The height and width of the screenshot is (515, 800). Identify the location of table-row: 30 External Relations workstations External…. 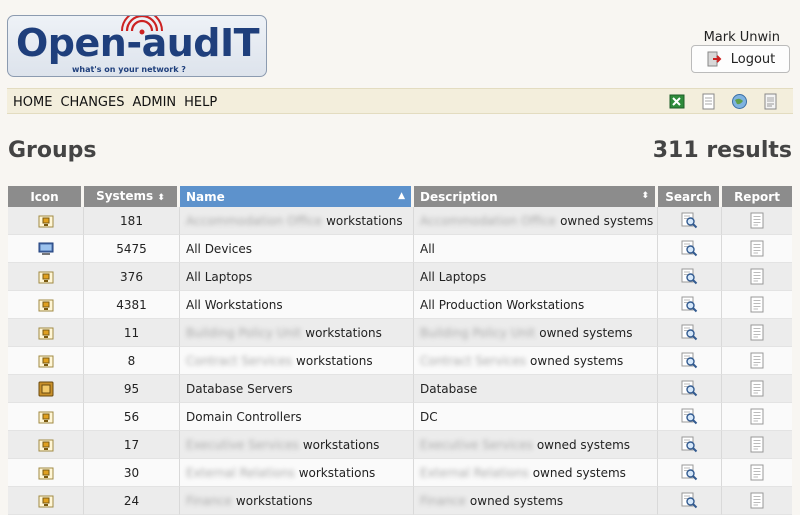
(400, 473).